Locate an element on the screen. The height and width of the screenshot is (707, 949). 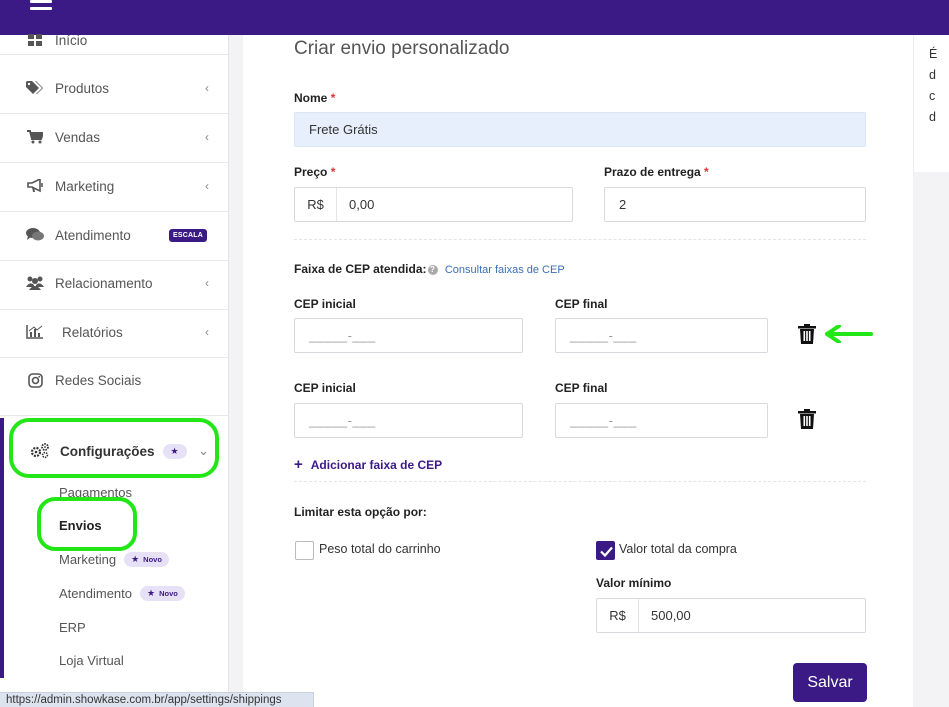
limit-label: Limitar esta opção por: is located at coordinates (360, 512).